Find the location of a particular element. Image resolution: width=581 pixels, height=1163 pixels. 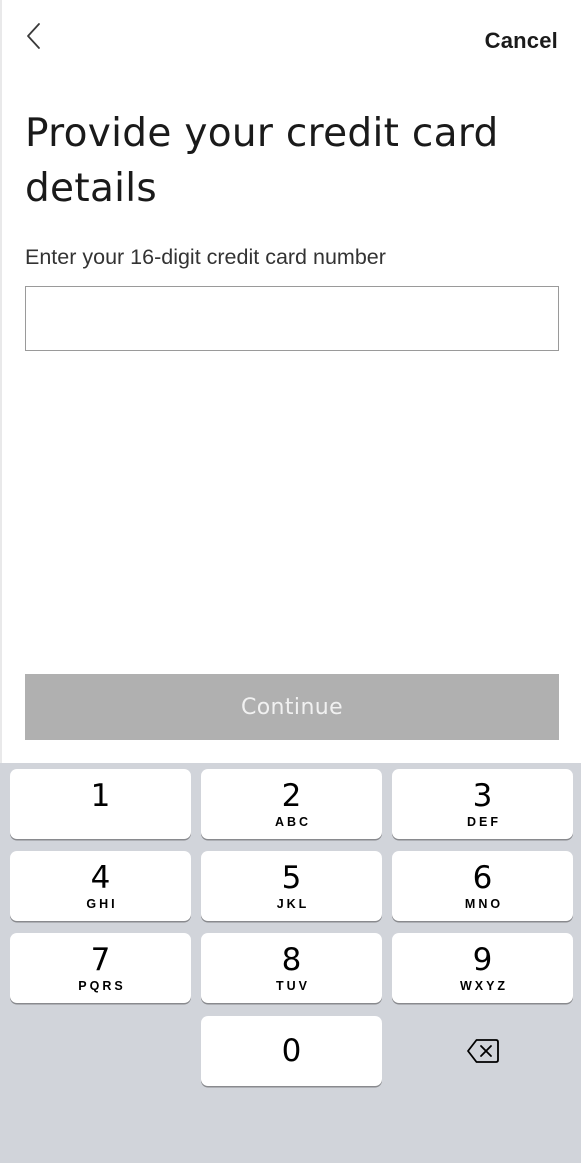

key-7: 7 PQRS is located at coordinates (100, 968).